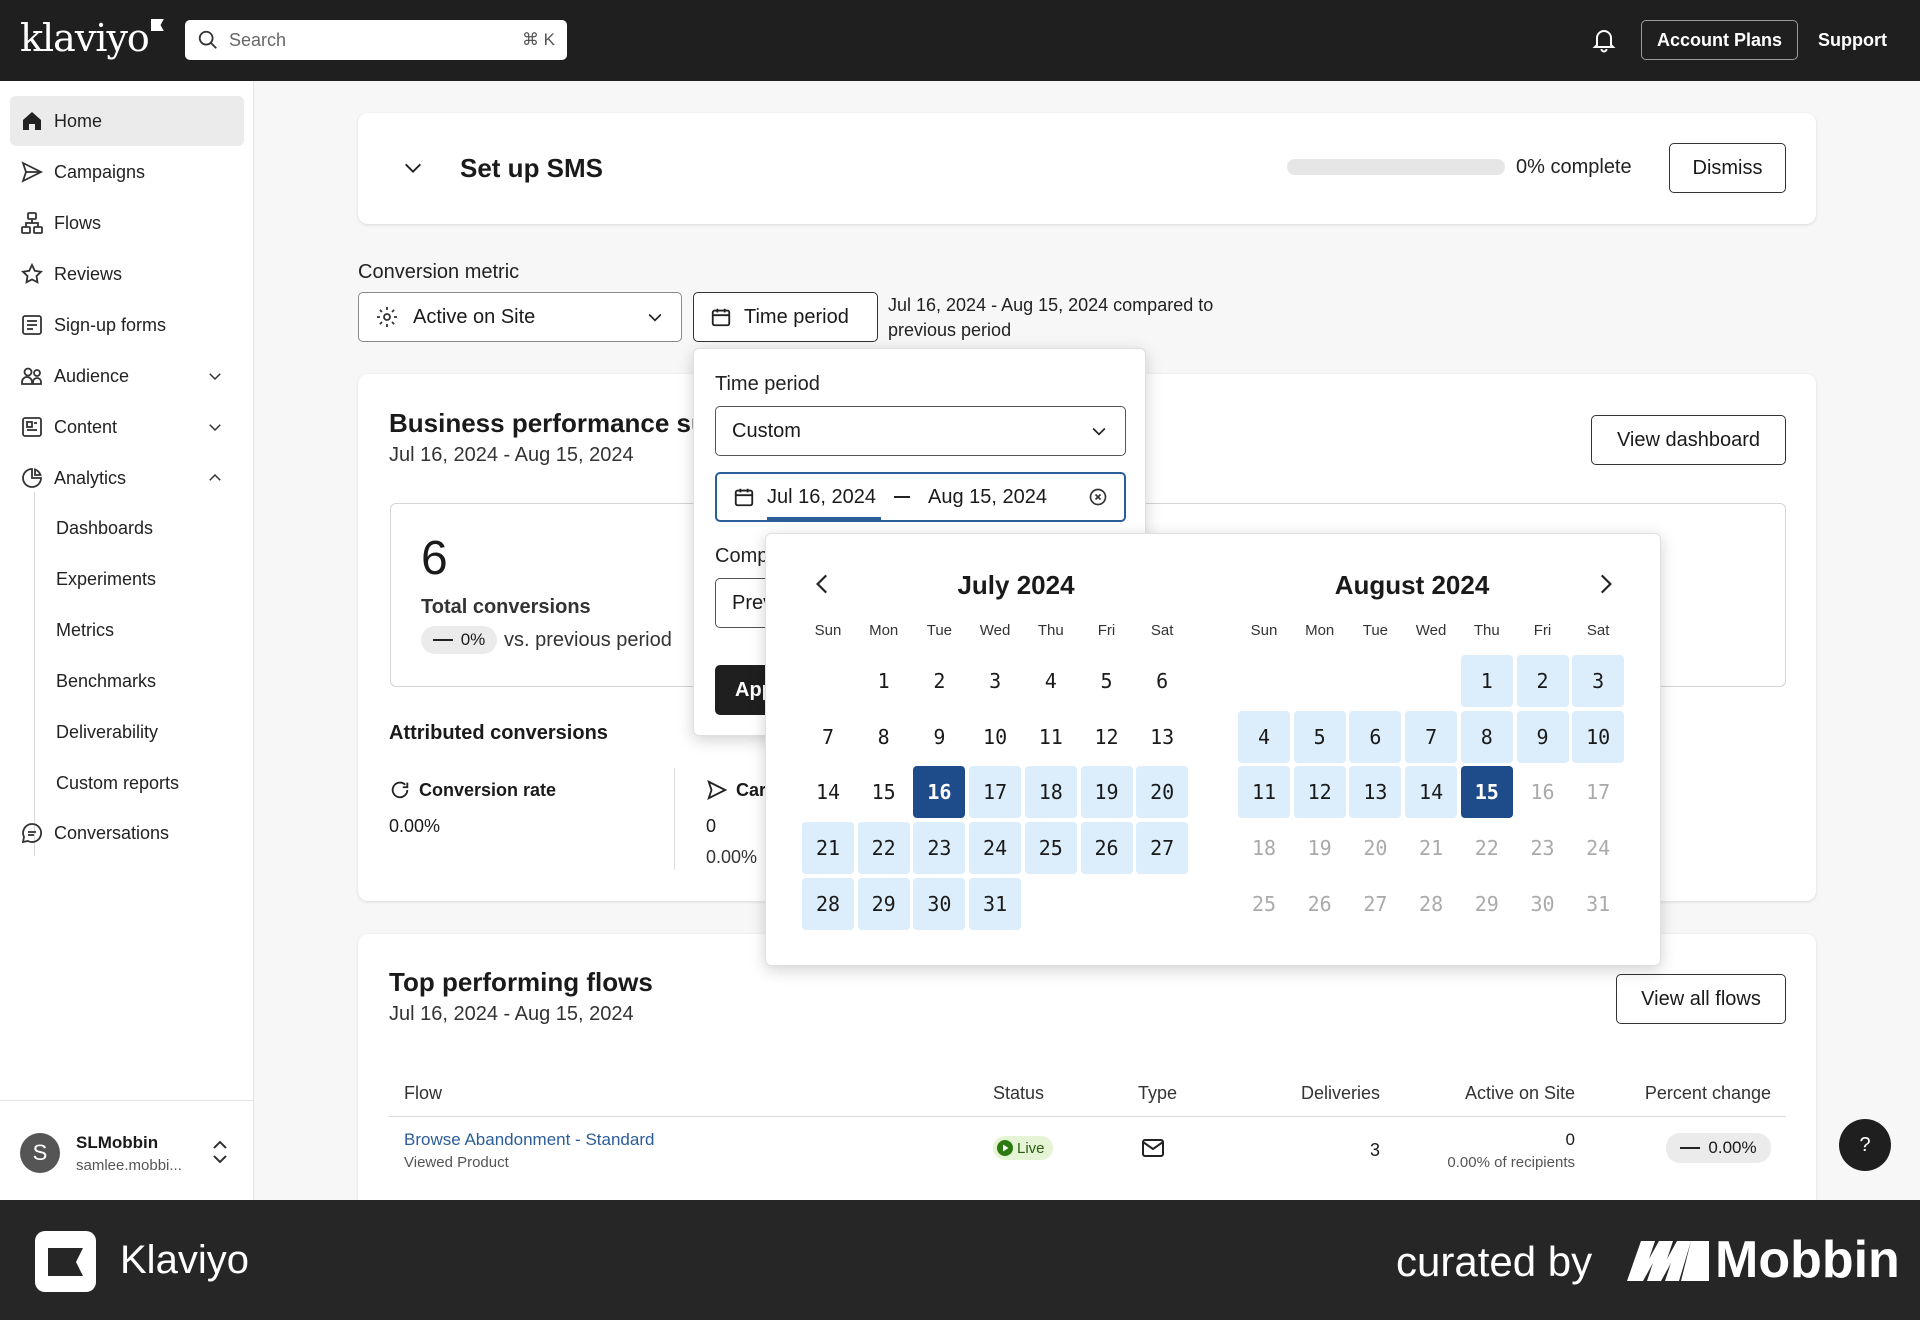 The image size is (1920, 1320). I want to click on sidebar-item-flows: Flows, so click(127, 223).